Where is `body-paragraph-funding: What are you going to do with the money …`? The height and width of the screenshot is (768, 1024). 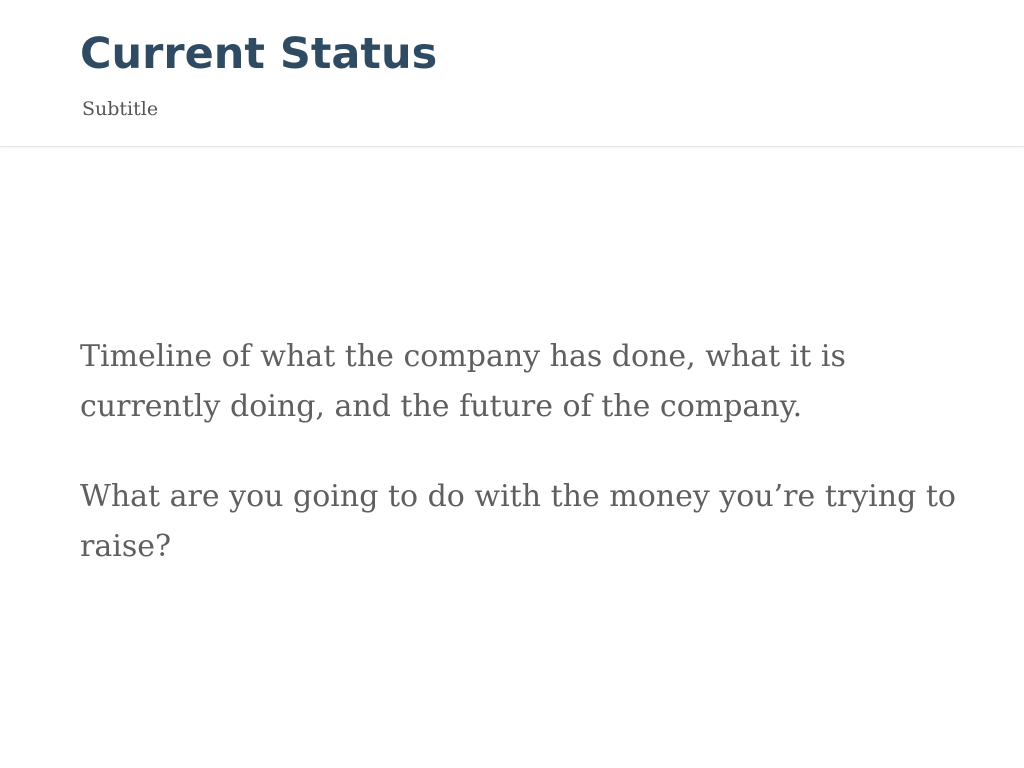 body-paragraph-funding: What are you going to do with the money … is located at coordinates (518, 521).